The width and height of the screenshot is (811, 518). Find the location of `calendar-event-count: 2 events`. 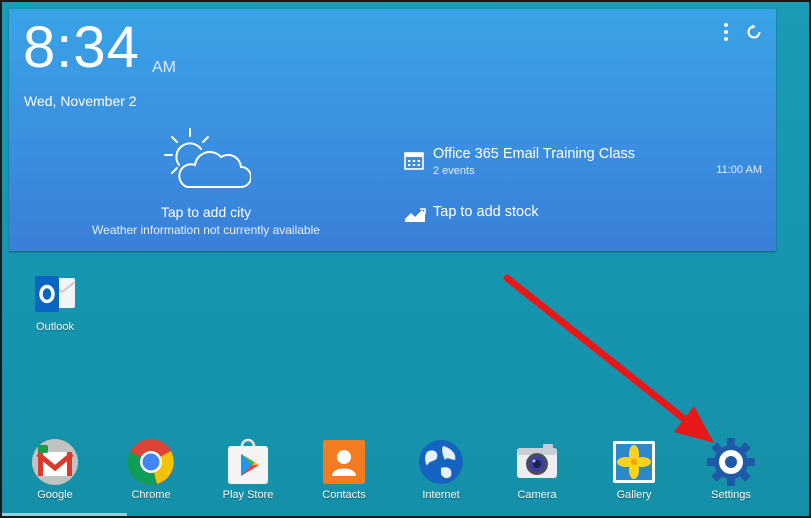

calendar-event-count: 2 events is located at coordinates (454, 171).